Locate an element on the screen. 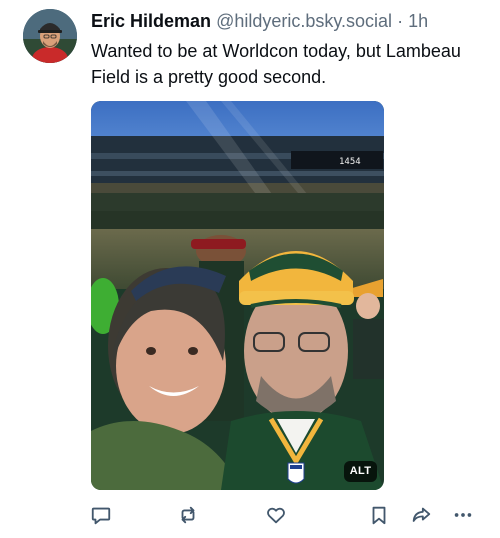 This screenshot has width=500, height=538. more-options-button is located at coordinates (463, 515).